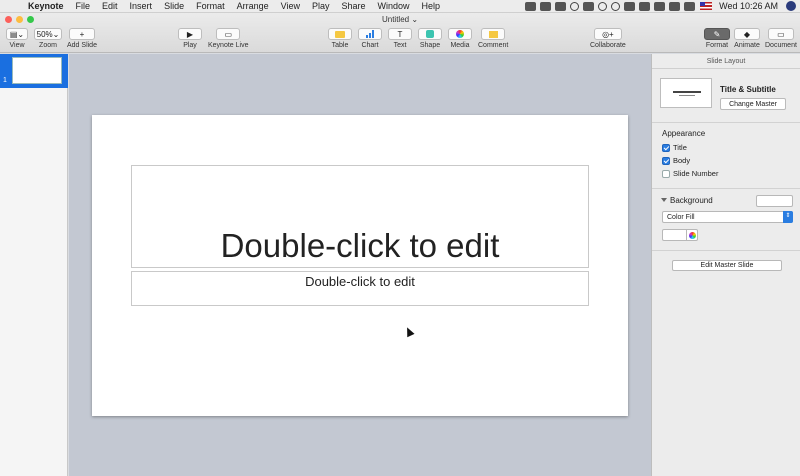  I want to click on view-icon: ▤⌄, so click(17, 34).